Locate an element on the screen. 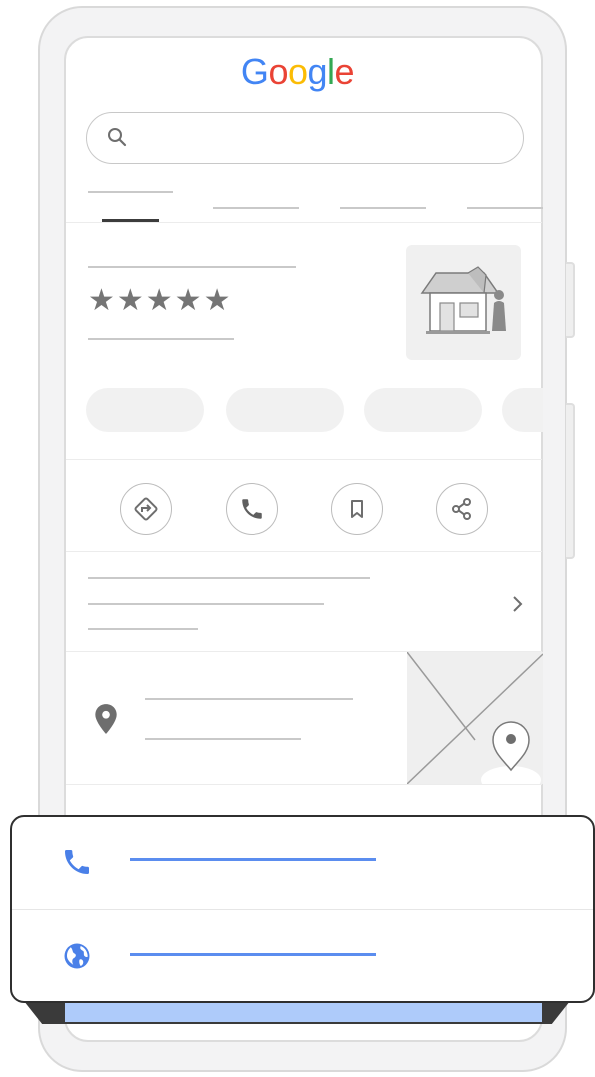  map-thumbnail is located at coordinates (475, 718).